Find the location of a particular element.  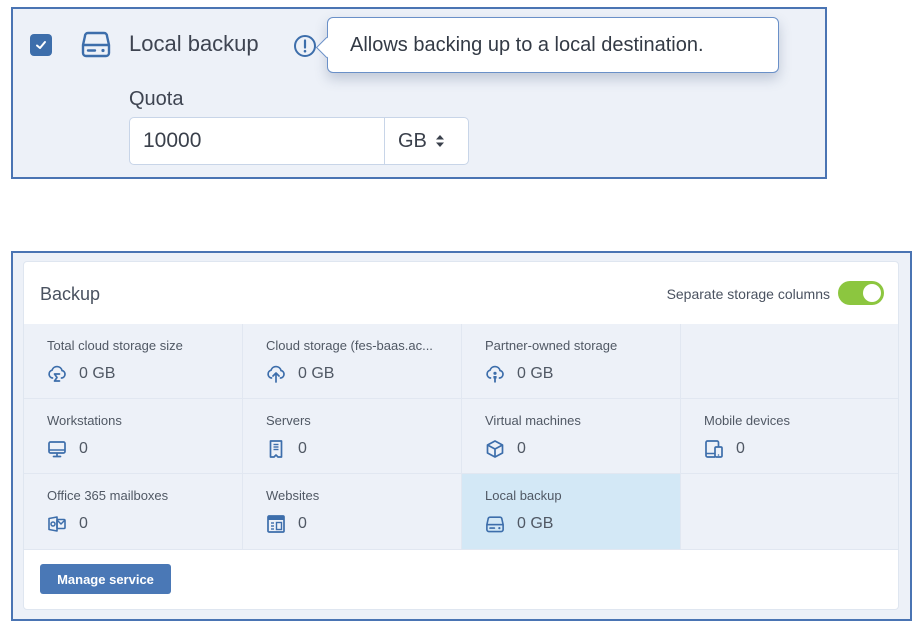

usage-cell-office365-mailboxes: Office 365 mailboxes 0 is located at coordinates (133, 512).